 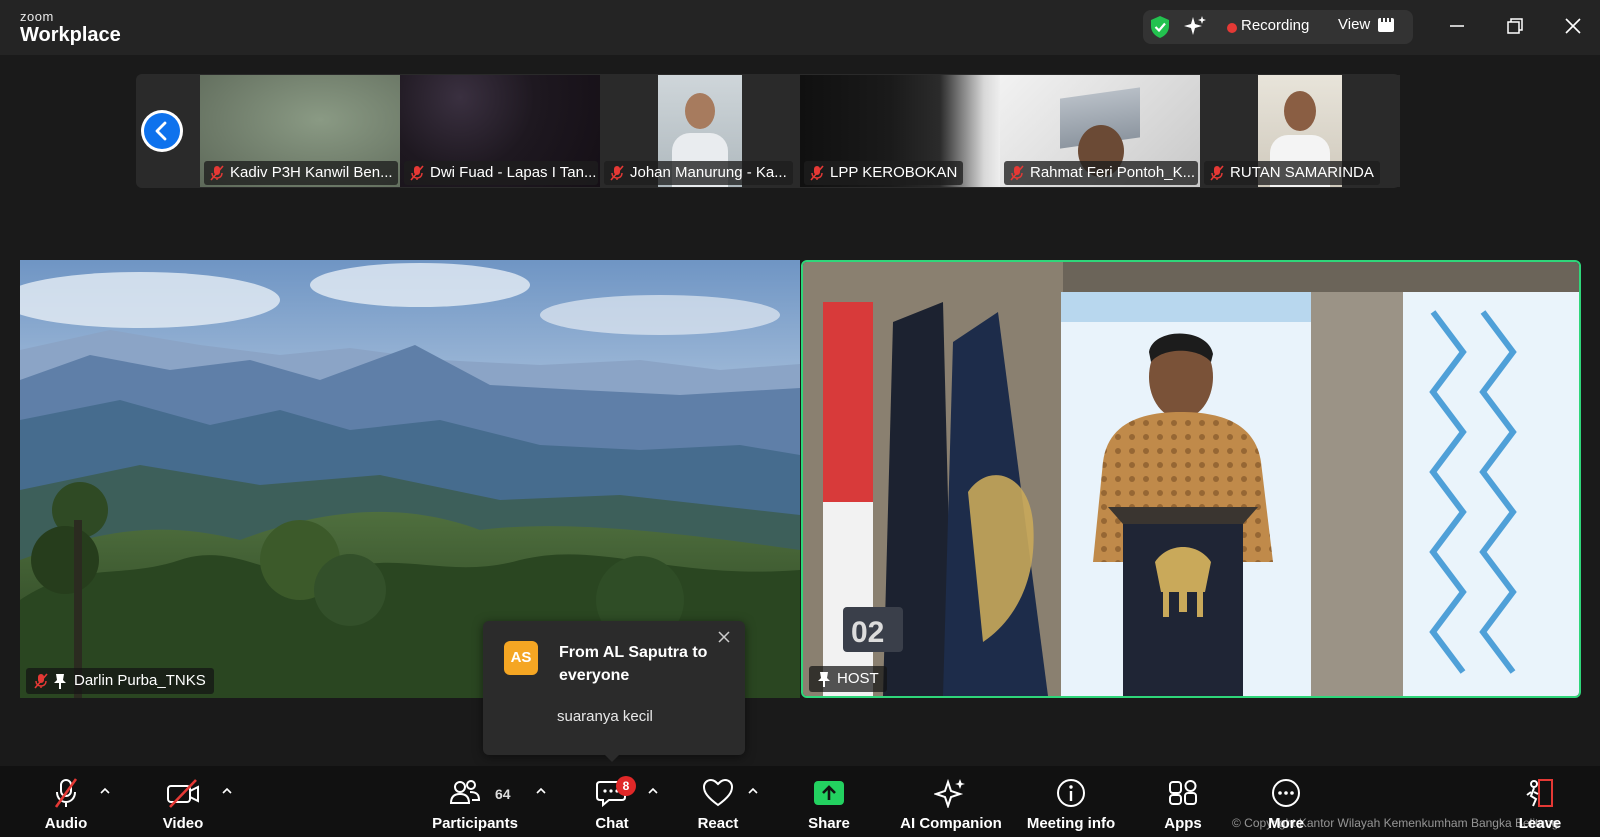 What do you see at coordinates (612, 801) in the screenshot?
I see `chat-button: Chat` at bounding box center [612, 801].